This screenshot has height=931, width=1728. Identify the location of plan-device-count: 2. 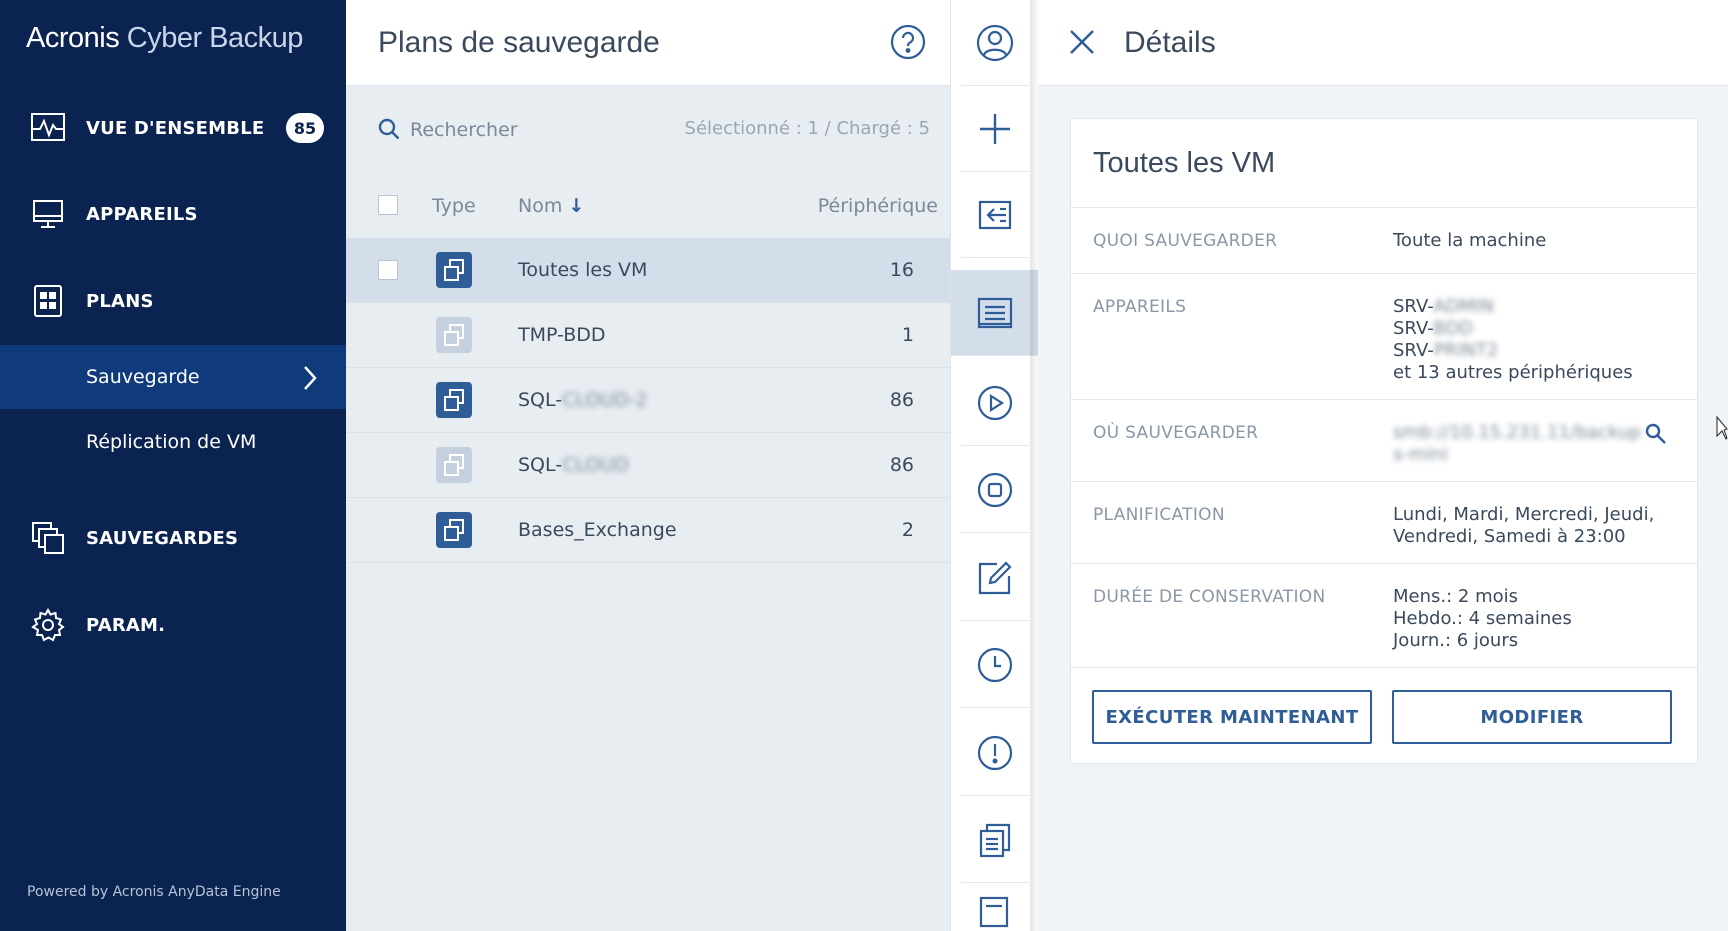
(907, 530).